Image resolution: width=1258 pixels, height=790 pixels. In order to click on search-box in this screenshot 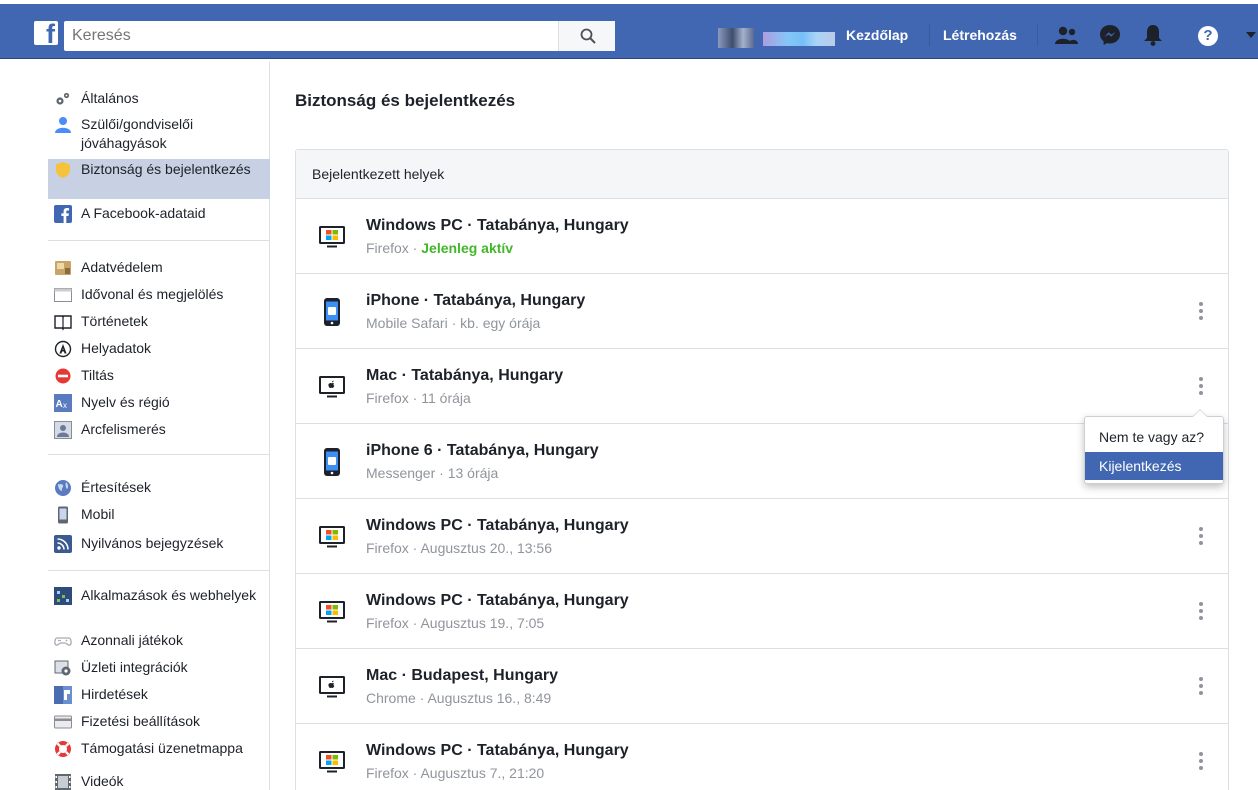, I will do `click(339, 36)`.